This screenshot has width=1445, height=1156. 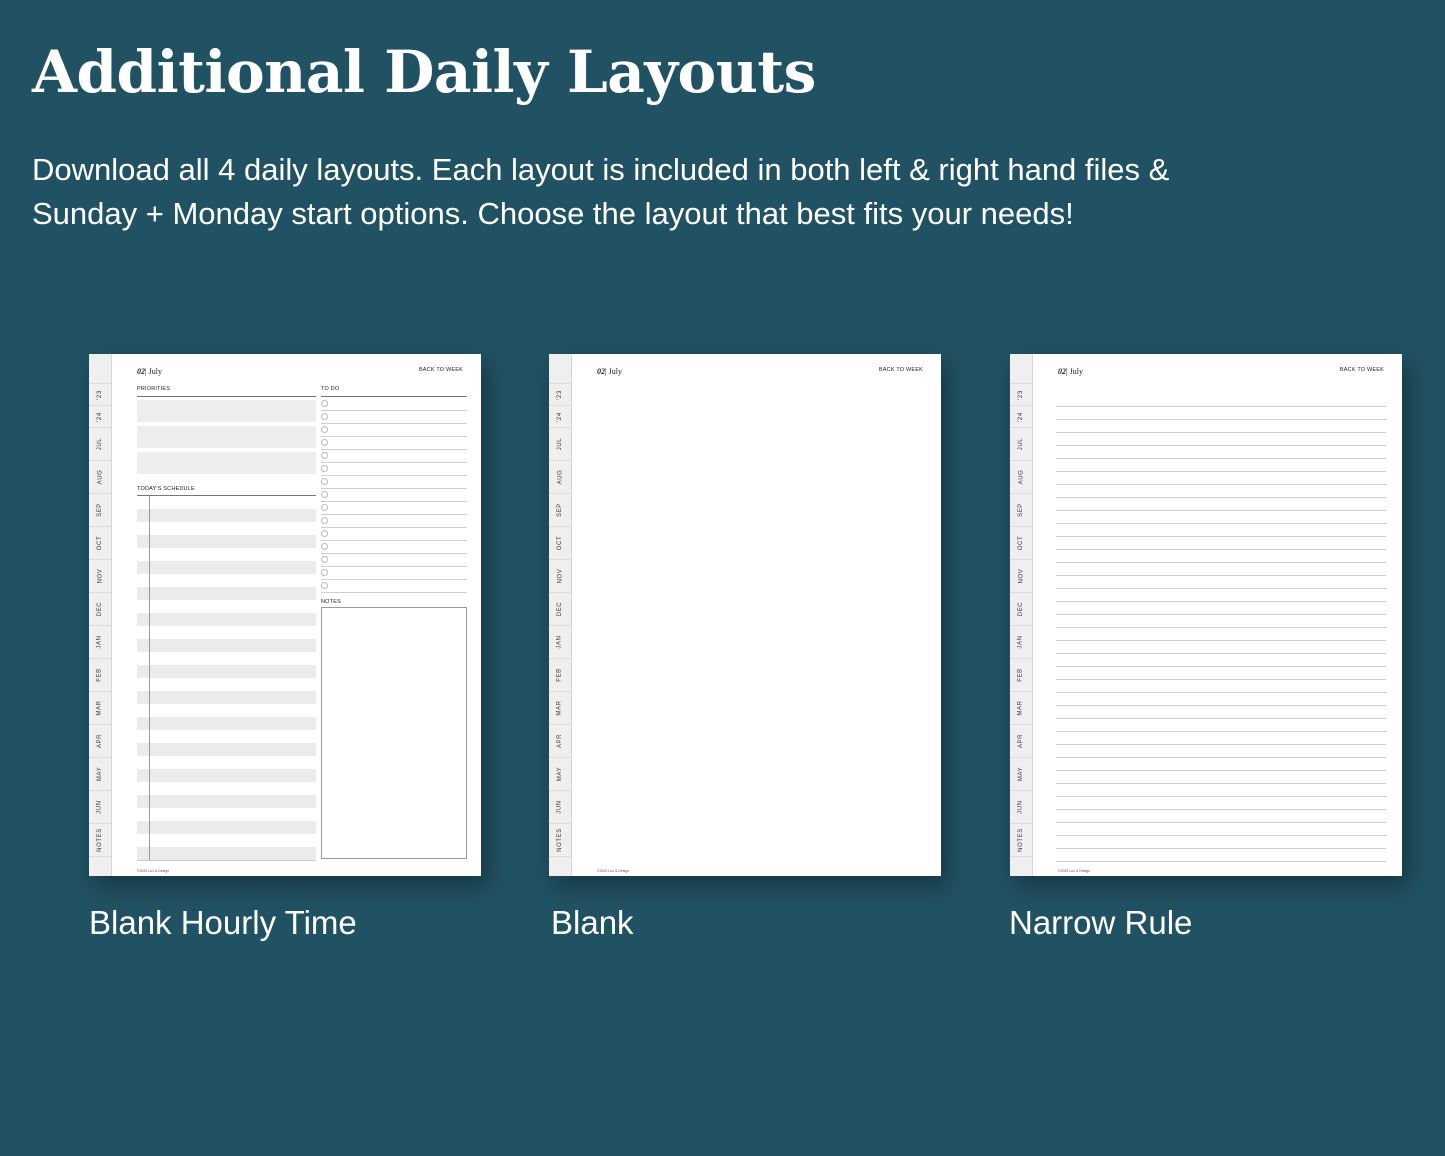 I want to click on hourly-schedule, so click(x=226, y=678).